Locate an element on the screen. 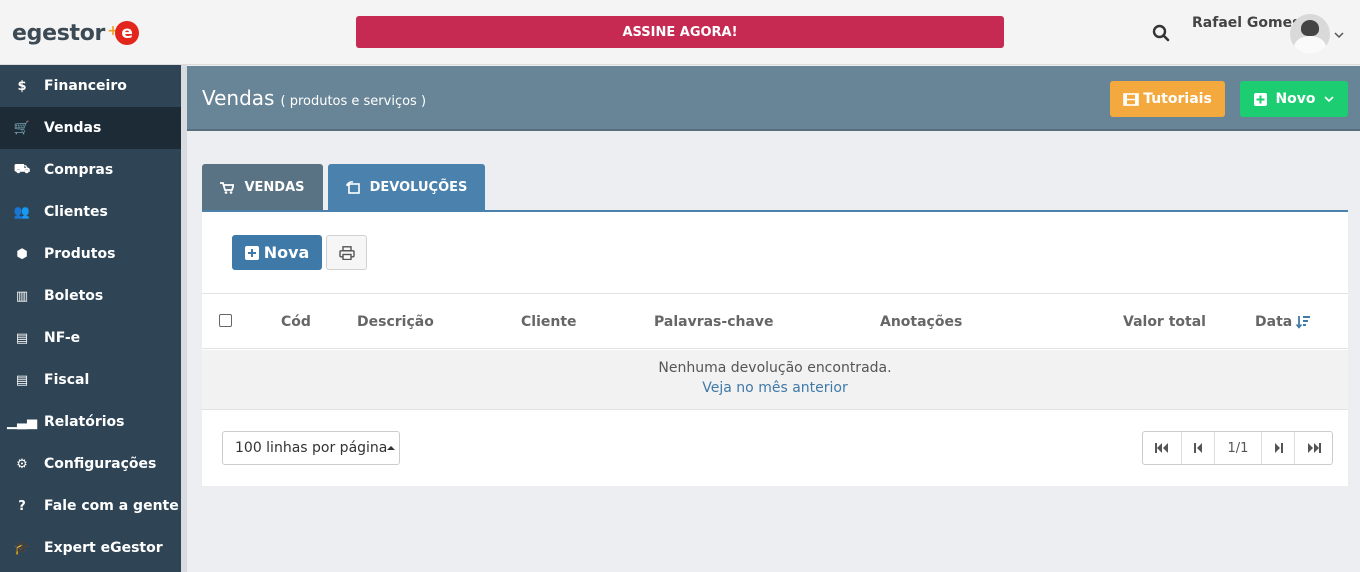 This screenshot has width=1360, height=572. empty-state-message: Nenhuma devolução encontrada. is located at coordinates (775, 368).